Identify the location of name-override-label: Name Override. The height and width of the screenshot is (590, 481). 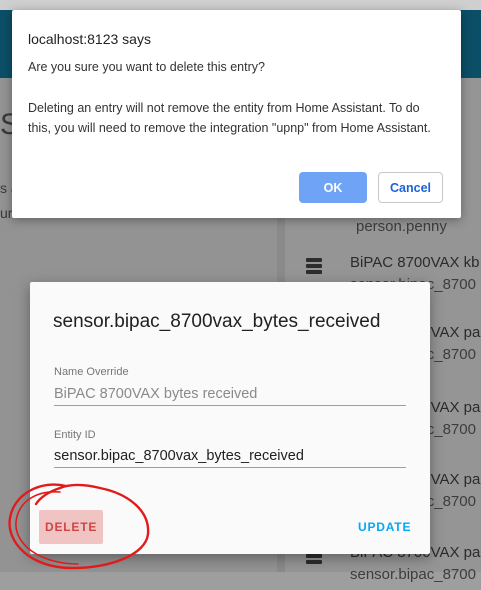
(91, 372).